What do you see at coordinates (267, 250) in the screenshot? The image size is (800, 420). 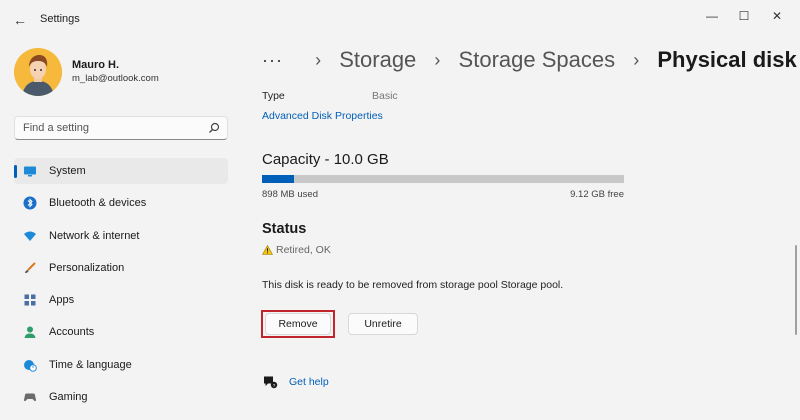 I see `warning-icon` at bounding box center [267, 250].